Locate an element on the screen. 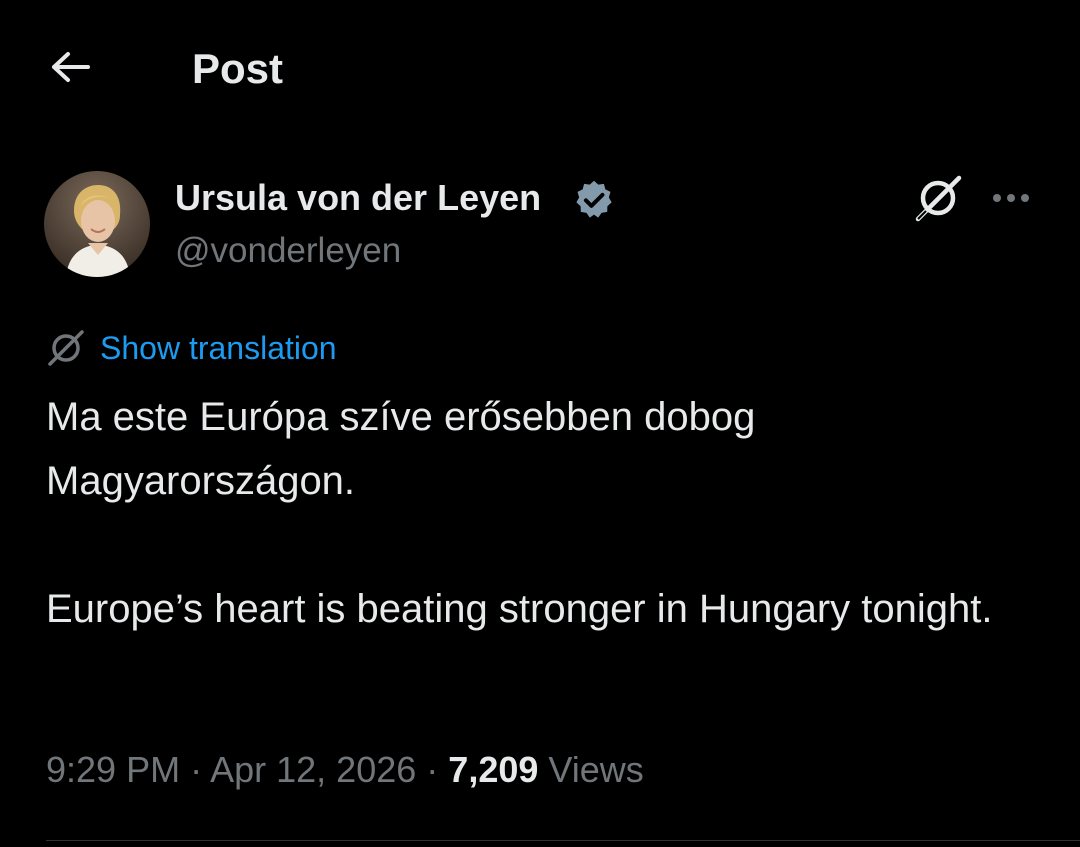 The image size is (1080, 847). arrow-left-icon is located at coordinates (70, 69).